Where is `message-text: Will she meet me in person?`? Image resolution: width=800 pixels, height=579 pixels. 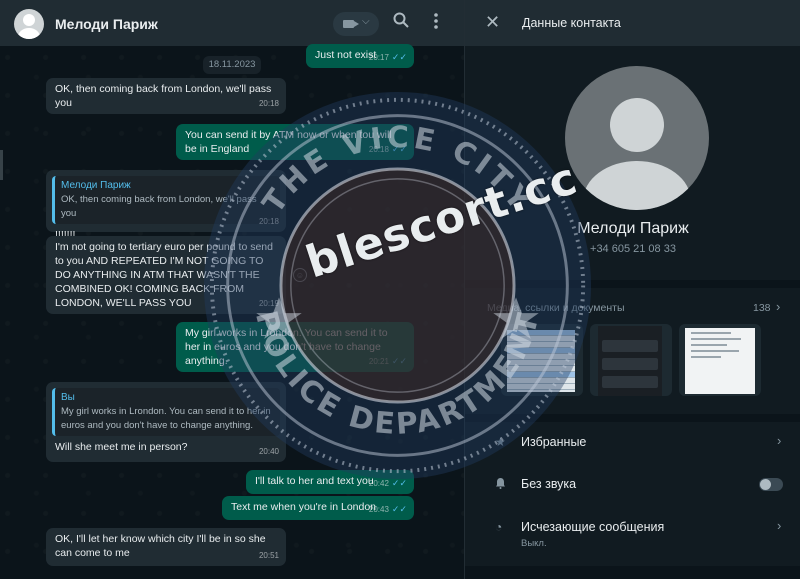 message-text: Will she meet me in person? is located at coordinates (121, 447).